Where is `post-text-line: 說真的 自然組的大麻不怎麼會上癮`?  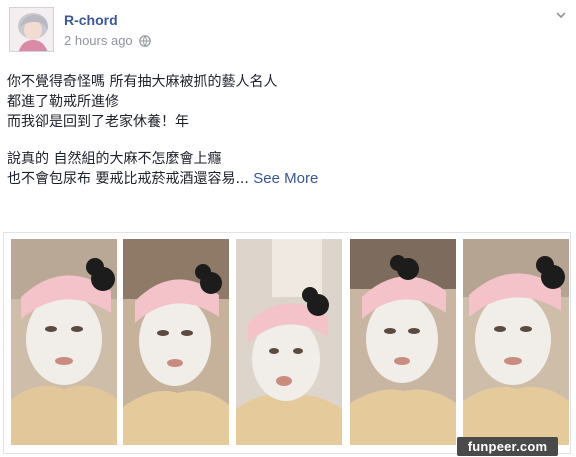 post-text-line: 說真的 自然組的大麻不怎麼會上癮 is located at coordinates (114, 159).